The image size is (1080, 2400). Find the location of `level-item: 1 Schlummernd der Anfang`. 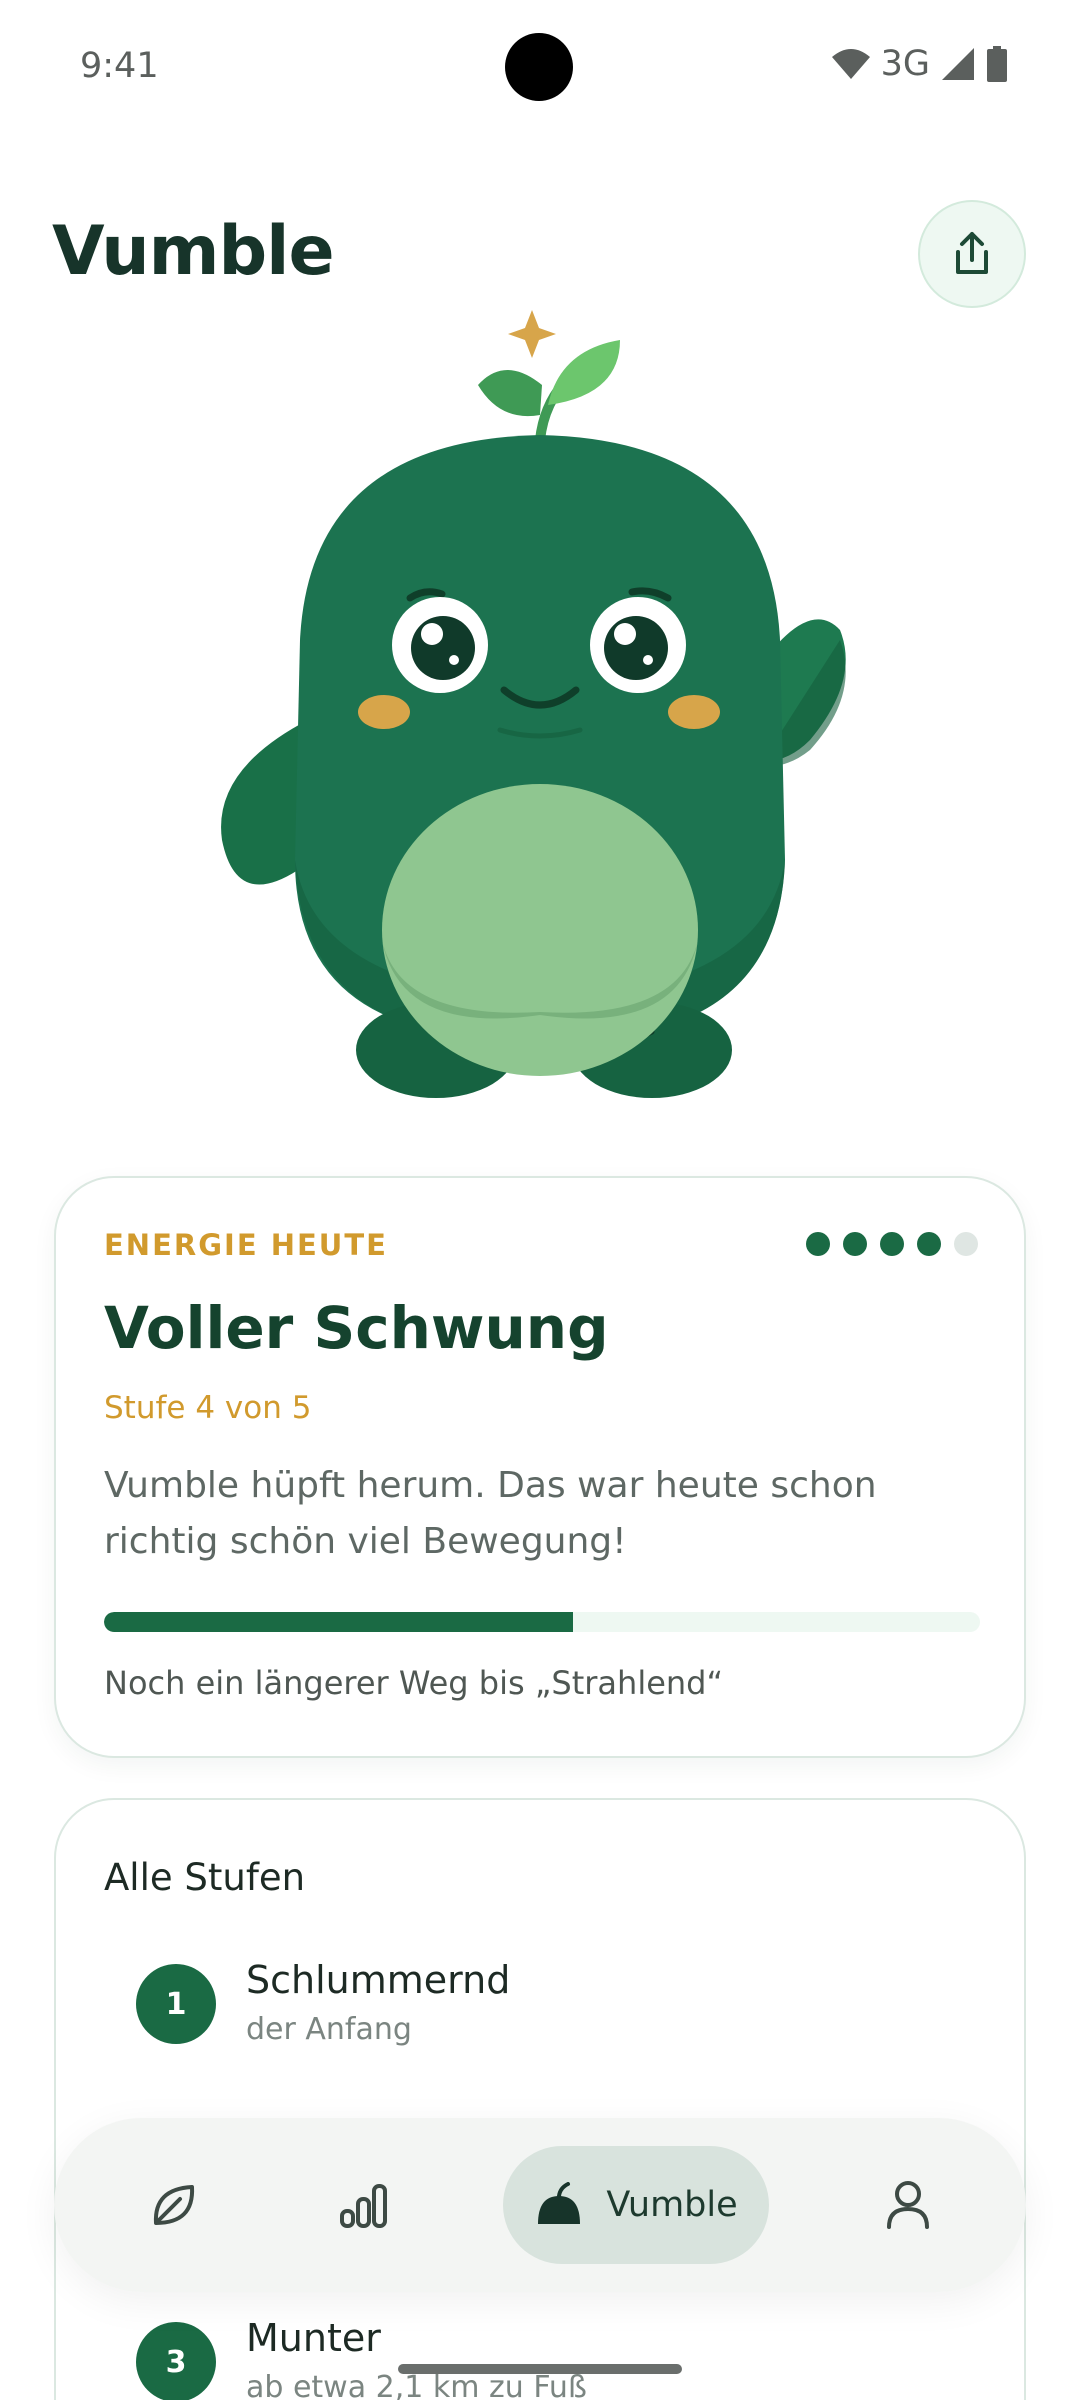

level-item: 1 Schlummernd der Anfang is located at coordinates (323, 1997).